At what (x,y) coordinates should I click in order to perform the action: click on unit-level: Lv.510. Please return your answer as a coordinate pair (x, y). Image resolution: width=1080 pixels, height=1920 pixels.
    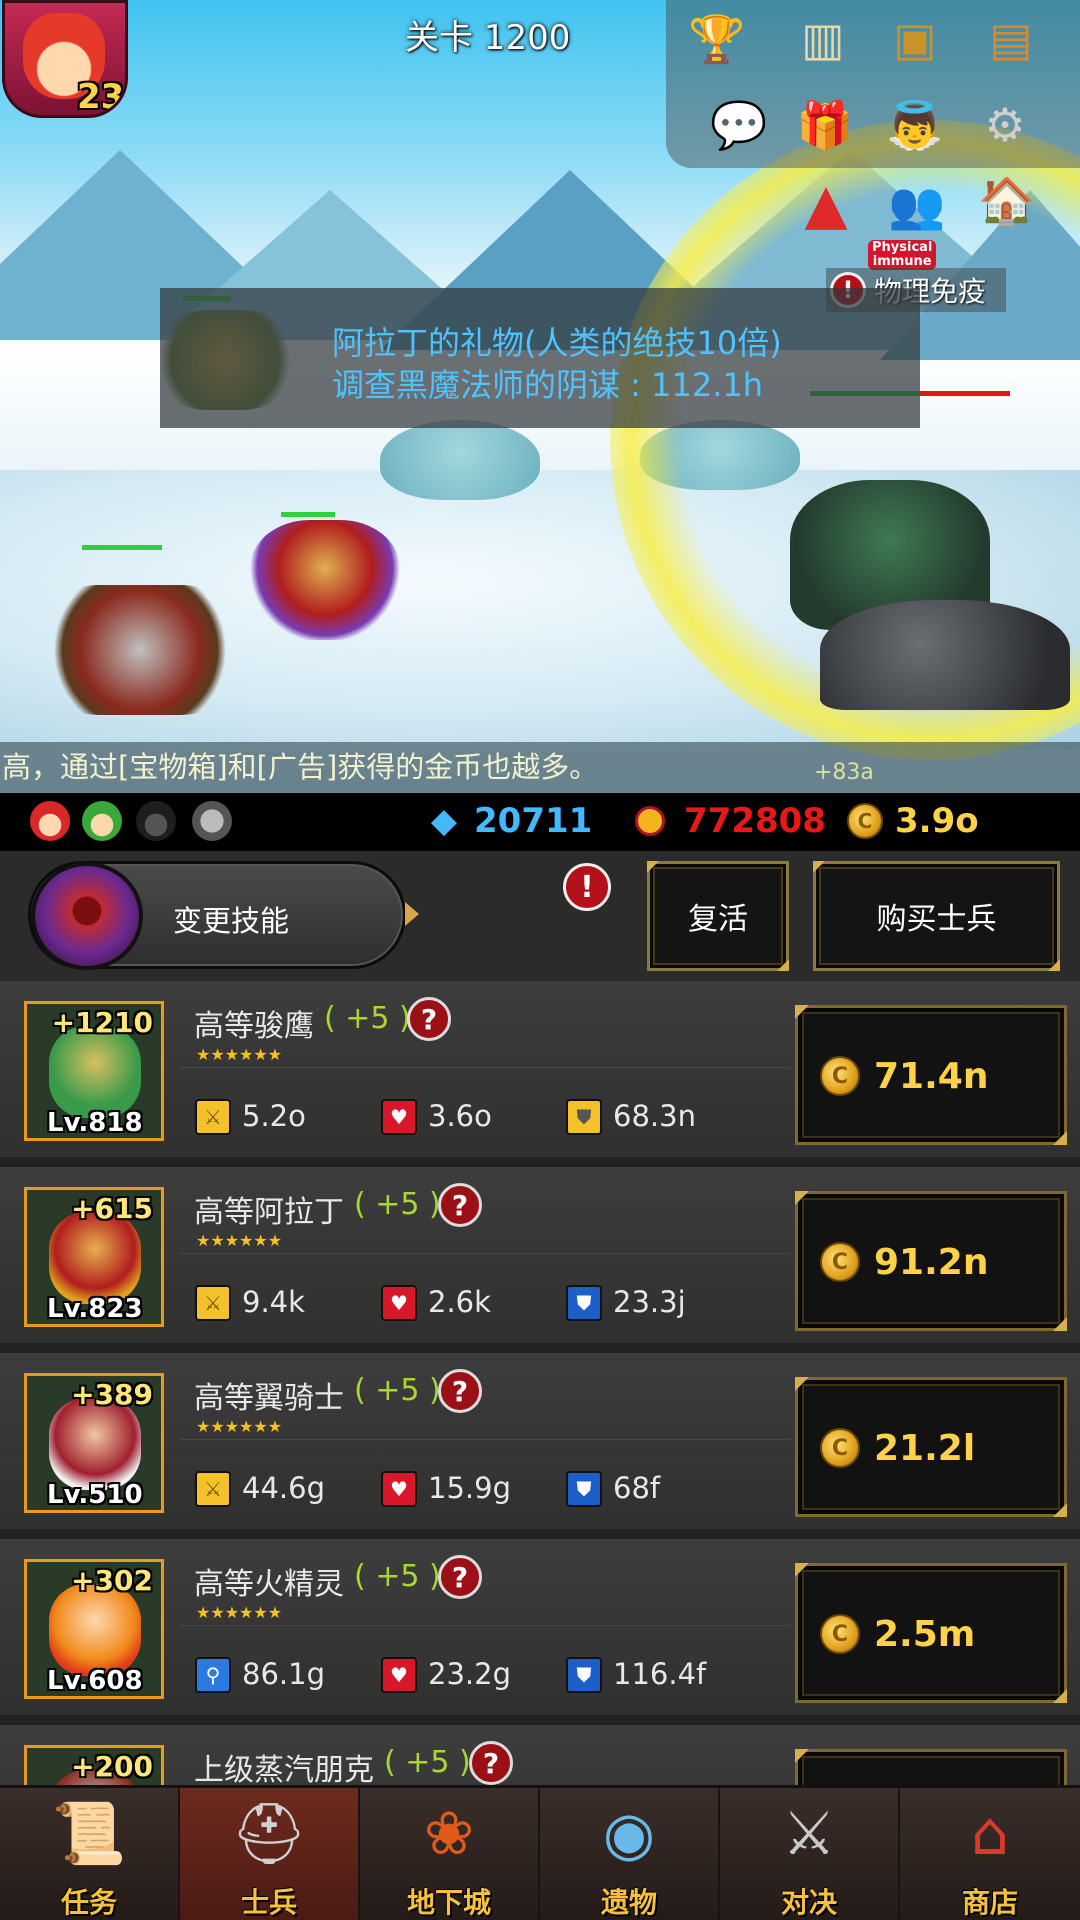
    Looking at the image, I should click on (95, 1495).